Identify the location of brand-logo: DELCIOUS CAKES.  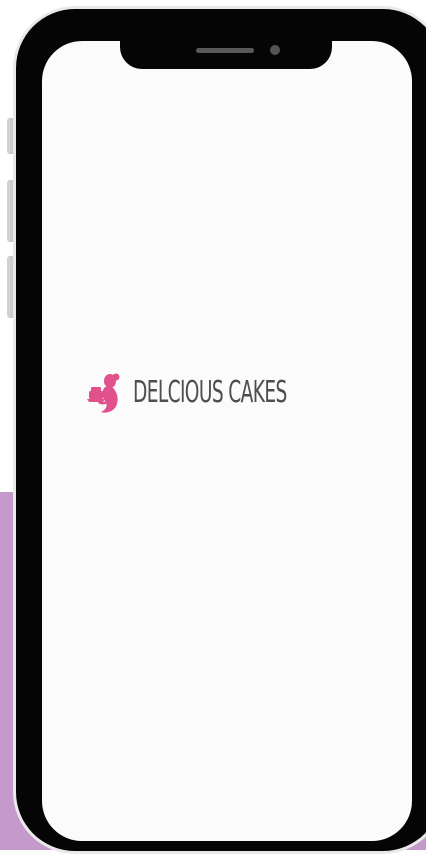
(233, 393).